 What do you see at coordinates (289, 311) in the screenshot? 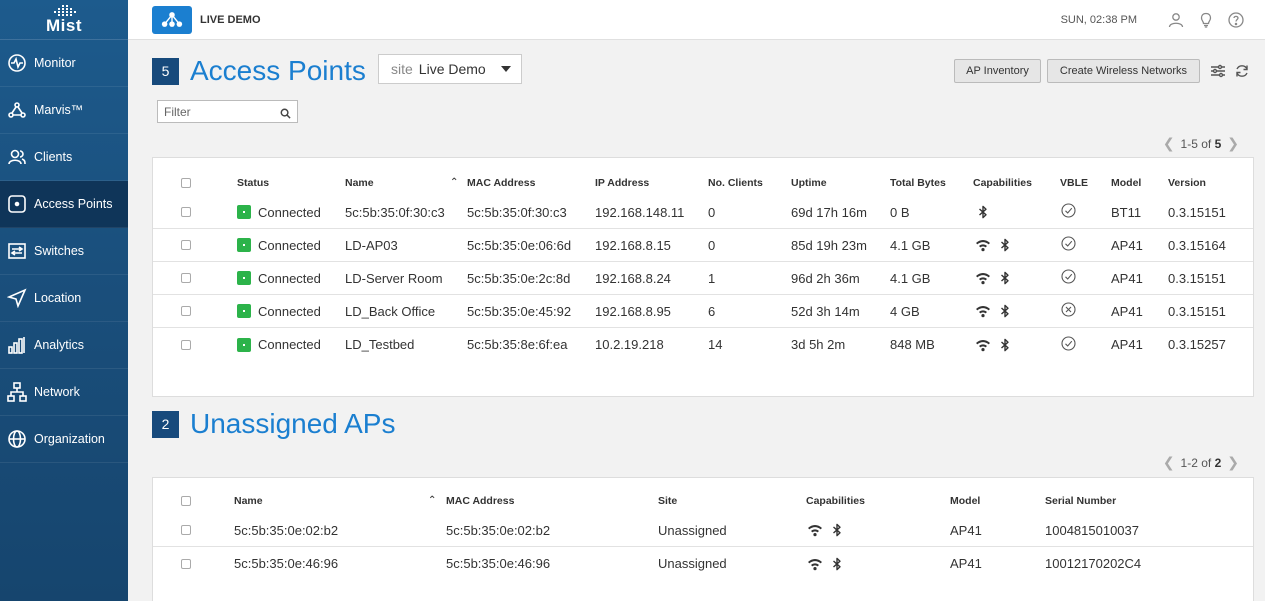
I see `status-text: Connected` at bounding box center [289, 311].